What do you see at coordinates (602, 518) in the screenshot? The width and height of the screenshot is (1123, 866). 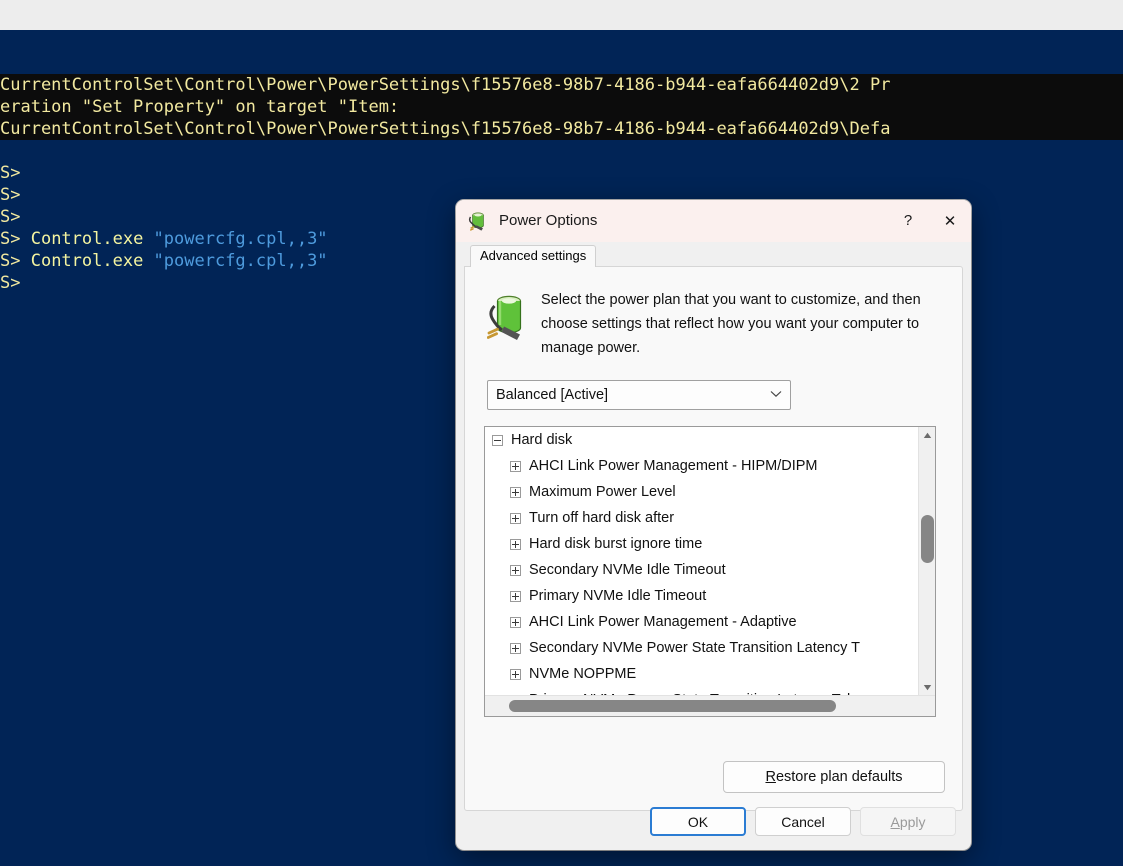 I see `tree-item-label: Turn off hard disk after` at bounding box center [602, 518].